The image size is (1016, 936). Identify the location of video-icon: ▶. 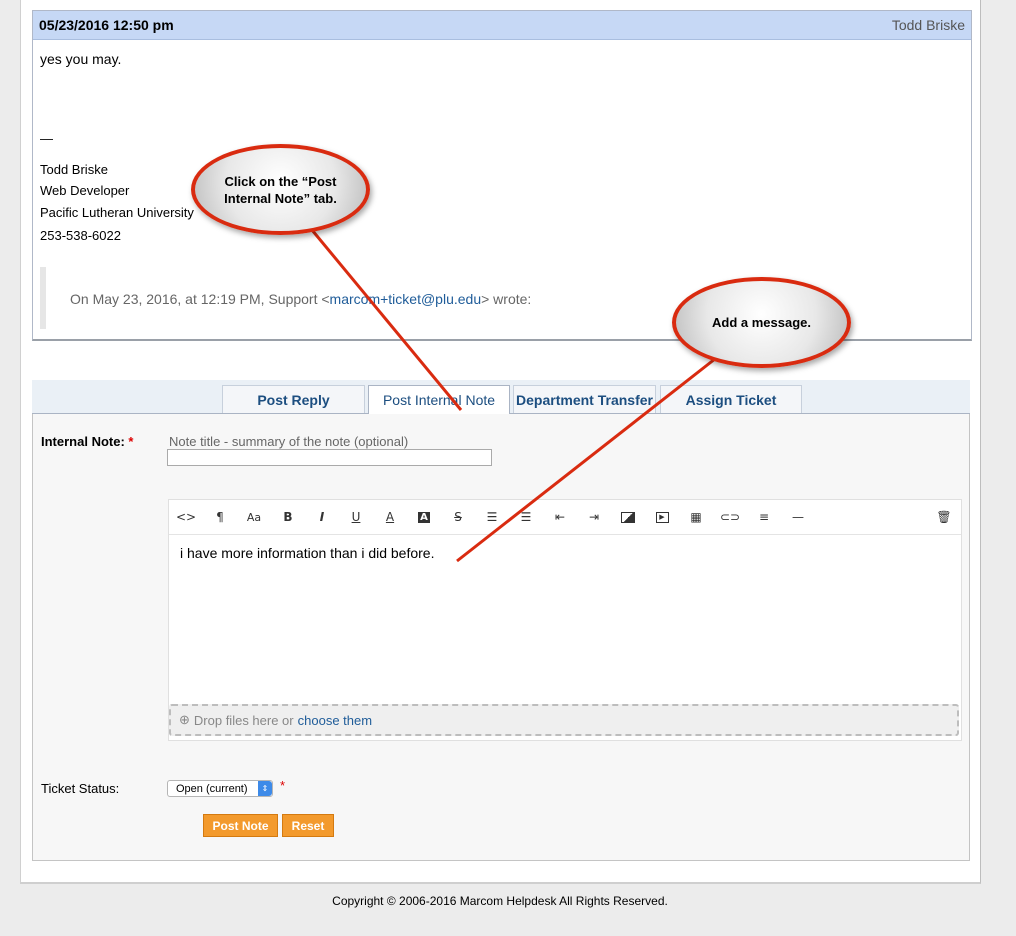
(662, 517).